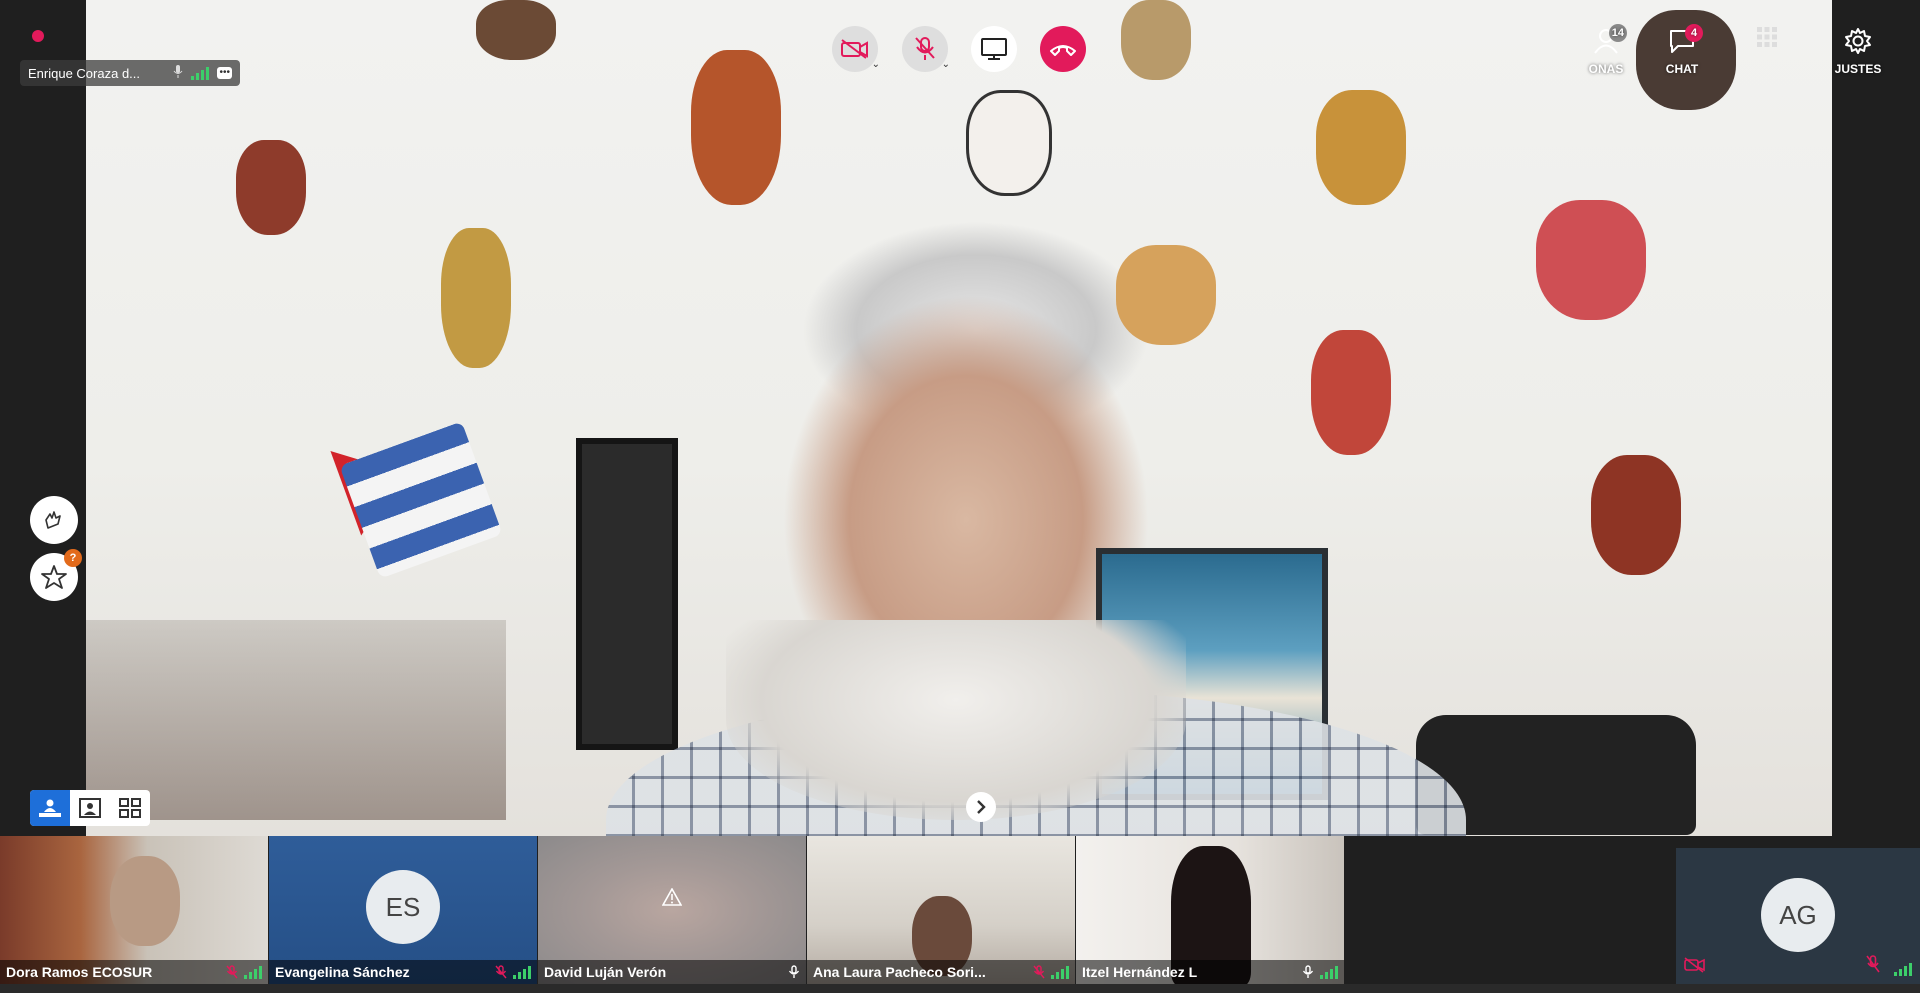 This screenshot has width=1920, height=993. Describe the element at coordinates (1617, 33) in the screenshot. I see `people-count-badge: 14` at that location.